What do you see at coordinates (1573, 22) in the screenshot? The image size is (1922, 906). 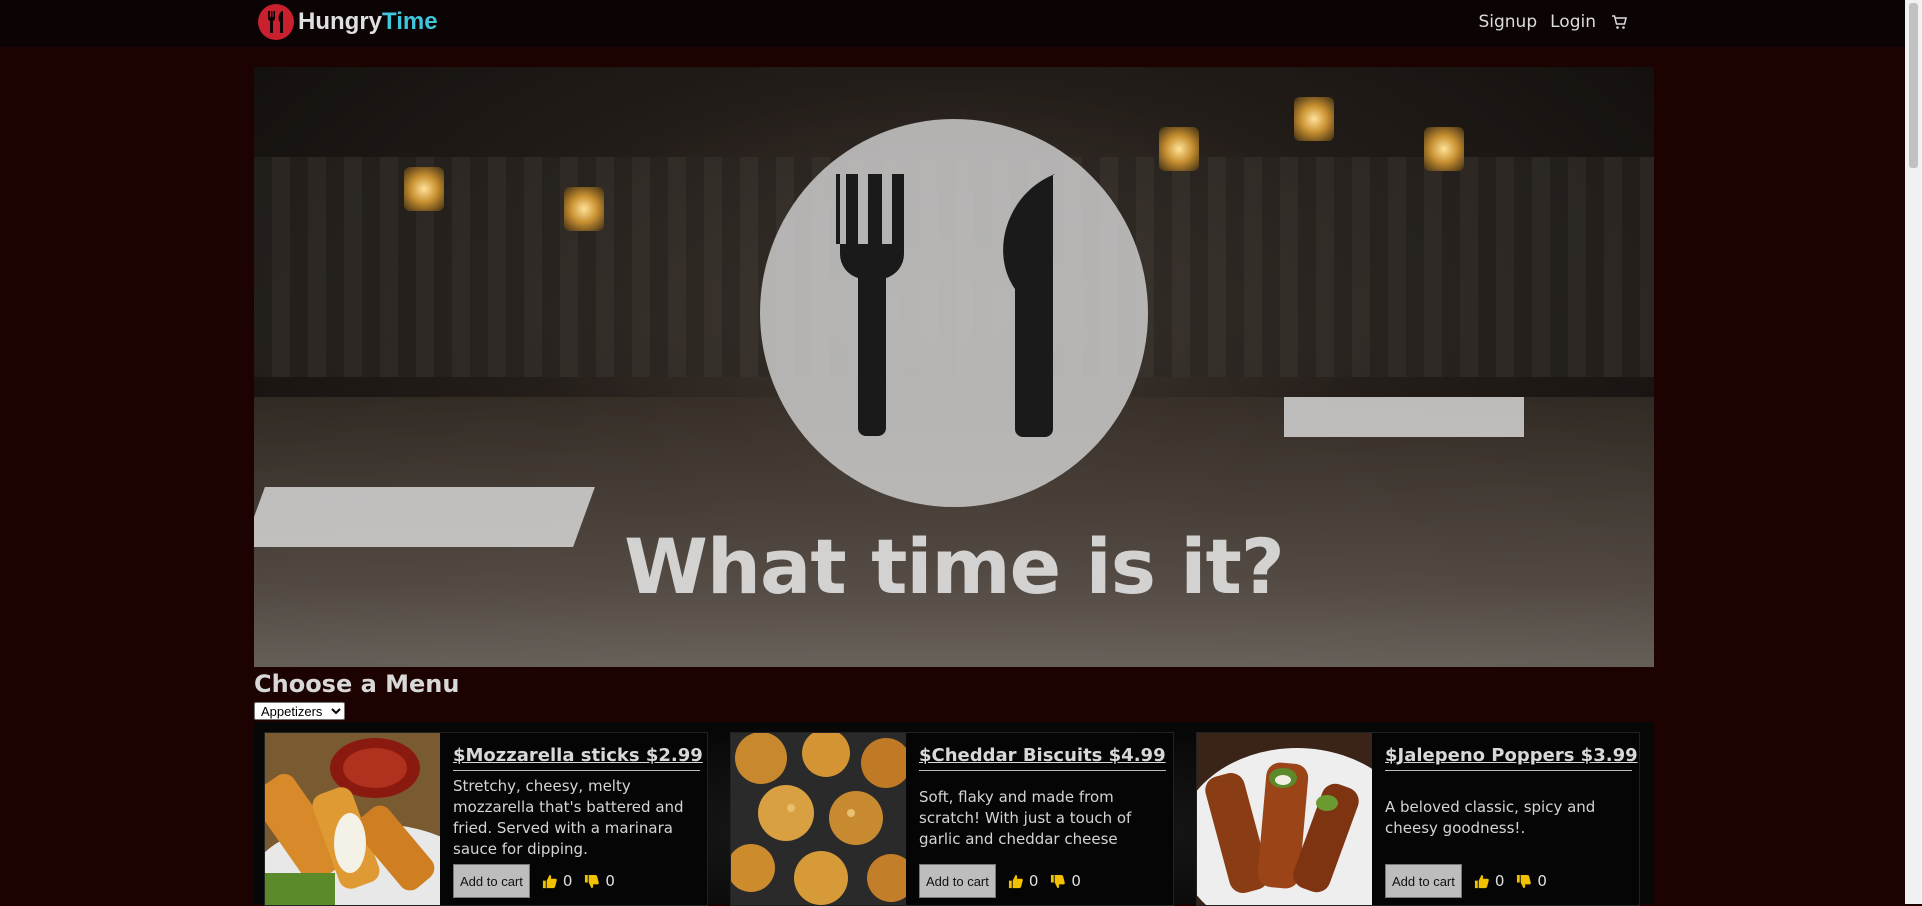 I see `login-link: Login` at bounding box center [1573, 22].